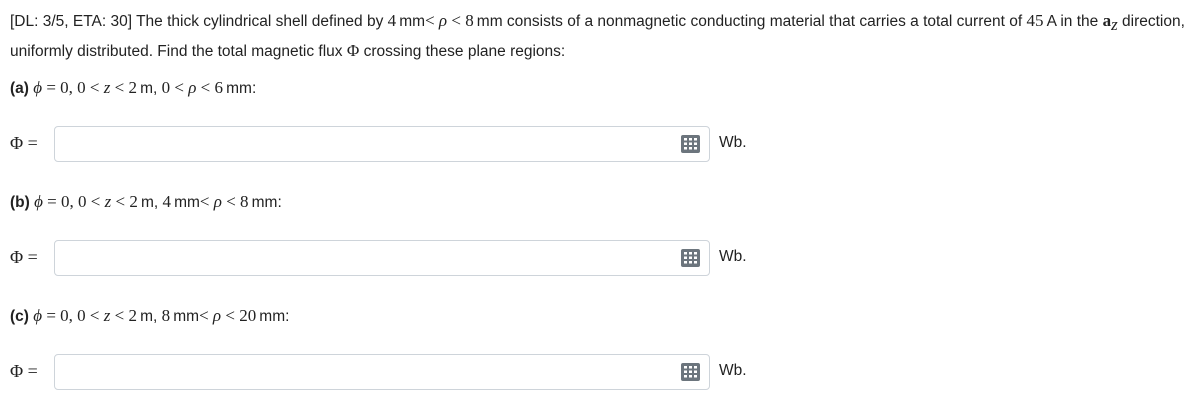 The height and width of the screenshot is (407, 1202). Describe the element at coordinates (1051, 21) in the screenshot. I see `current-unit: A` at that location.